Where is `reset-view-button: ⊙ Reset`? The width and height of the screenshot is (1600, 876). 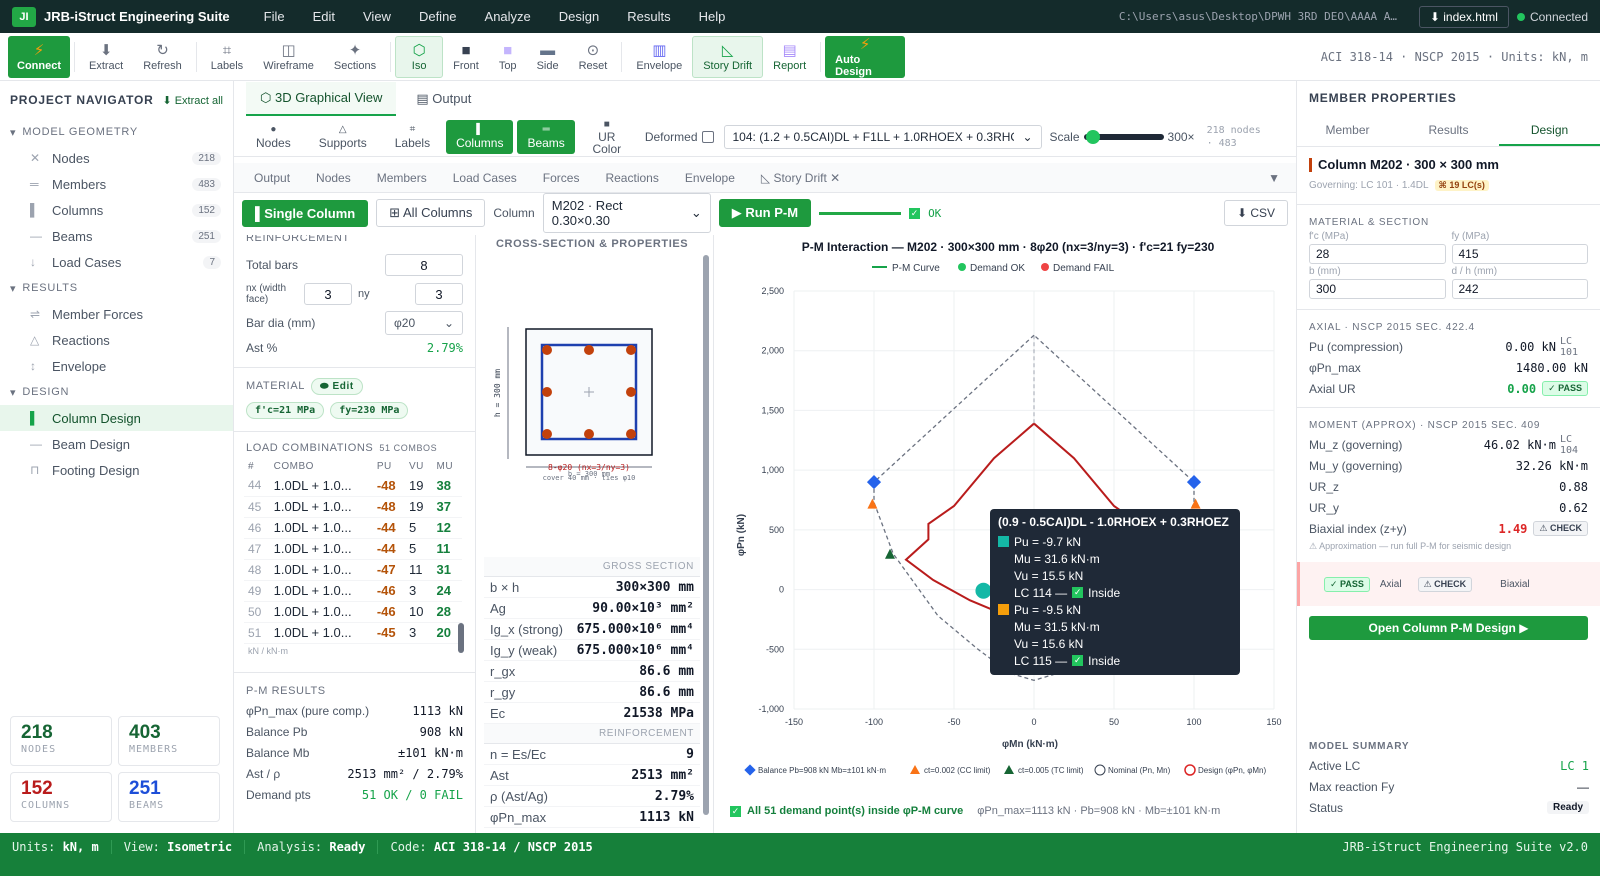 reset-view-button: ⊙ Reset is located at coordinates (593, 57).